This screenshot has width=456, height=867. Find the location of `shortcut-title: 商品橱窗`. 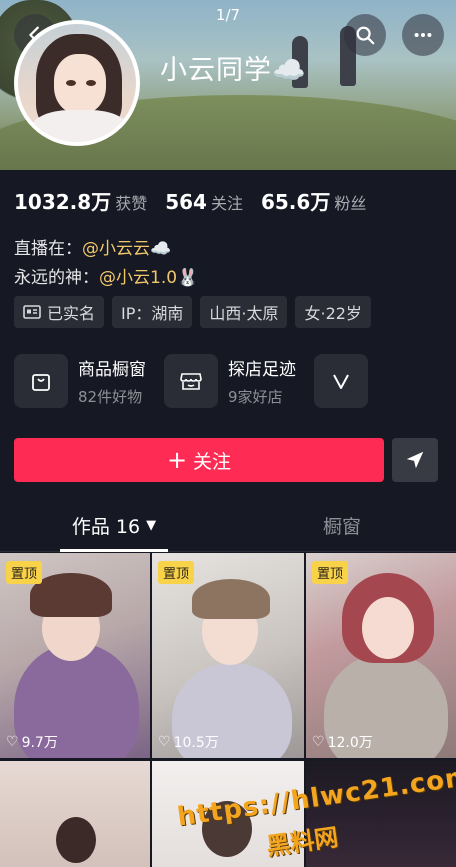

shortcut-title: 商品橱窗 is located at coordinates (112, 370).